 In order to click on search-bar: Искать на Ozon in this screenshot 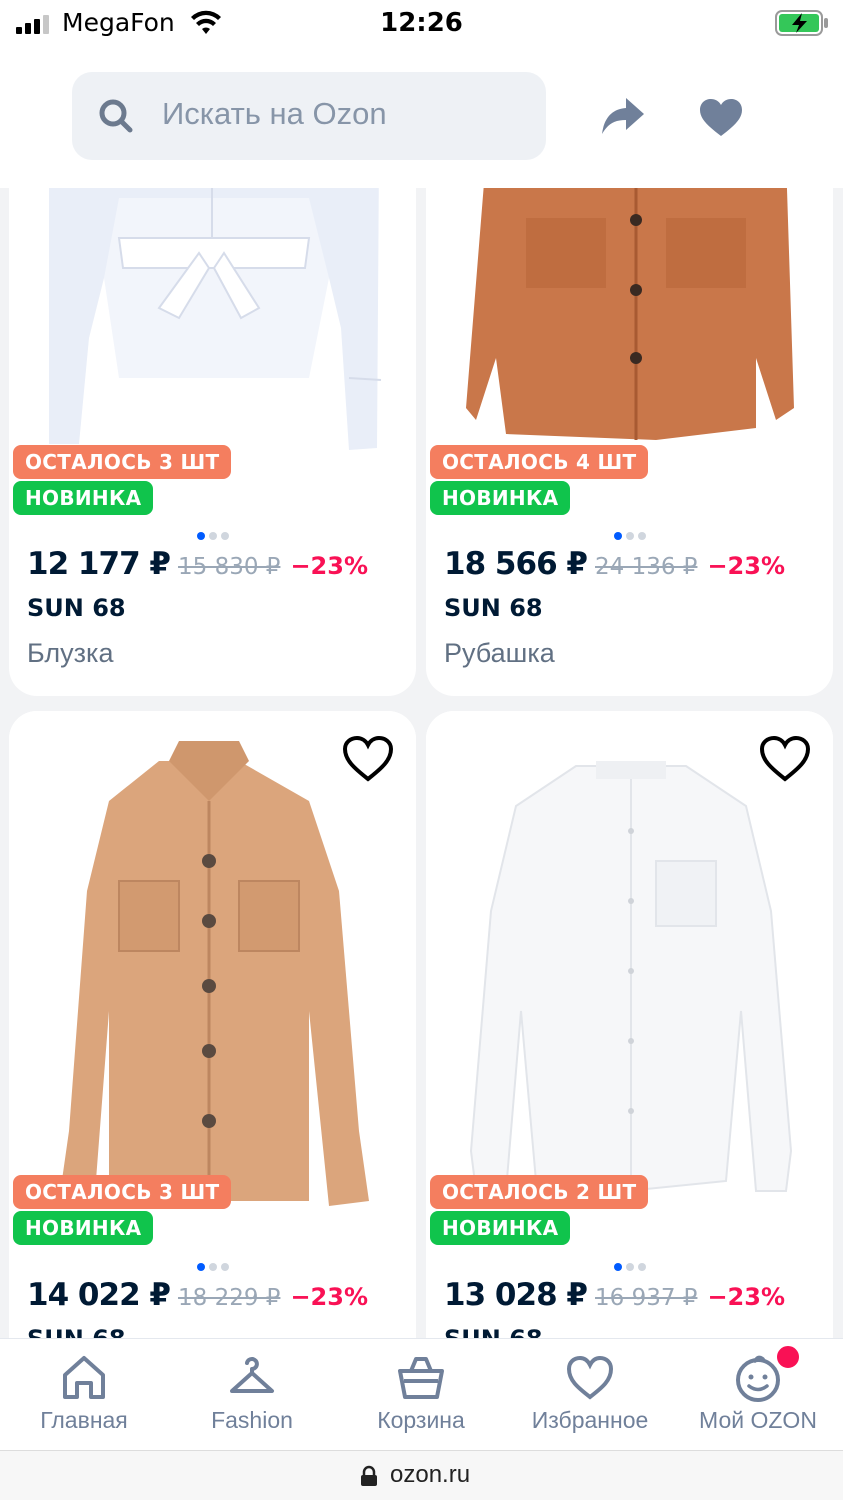, I will do `click(309, 116)`.